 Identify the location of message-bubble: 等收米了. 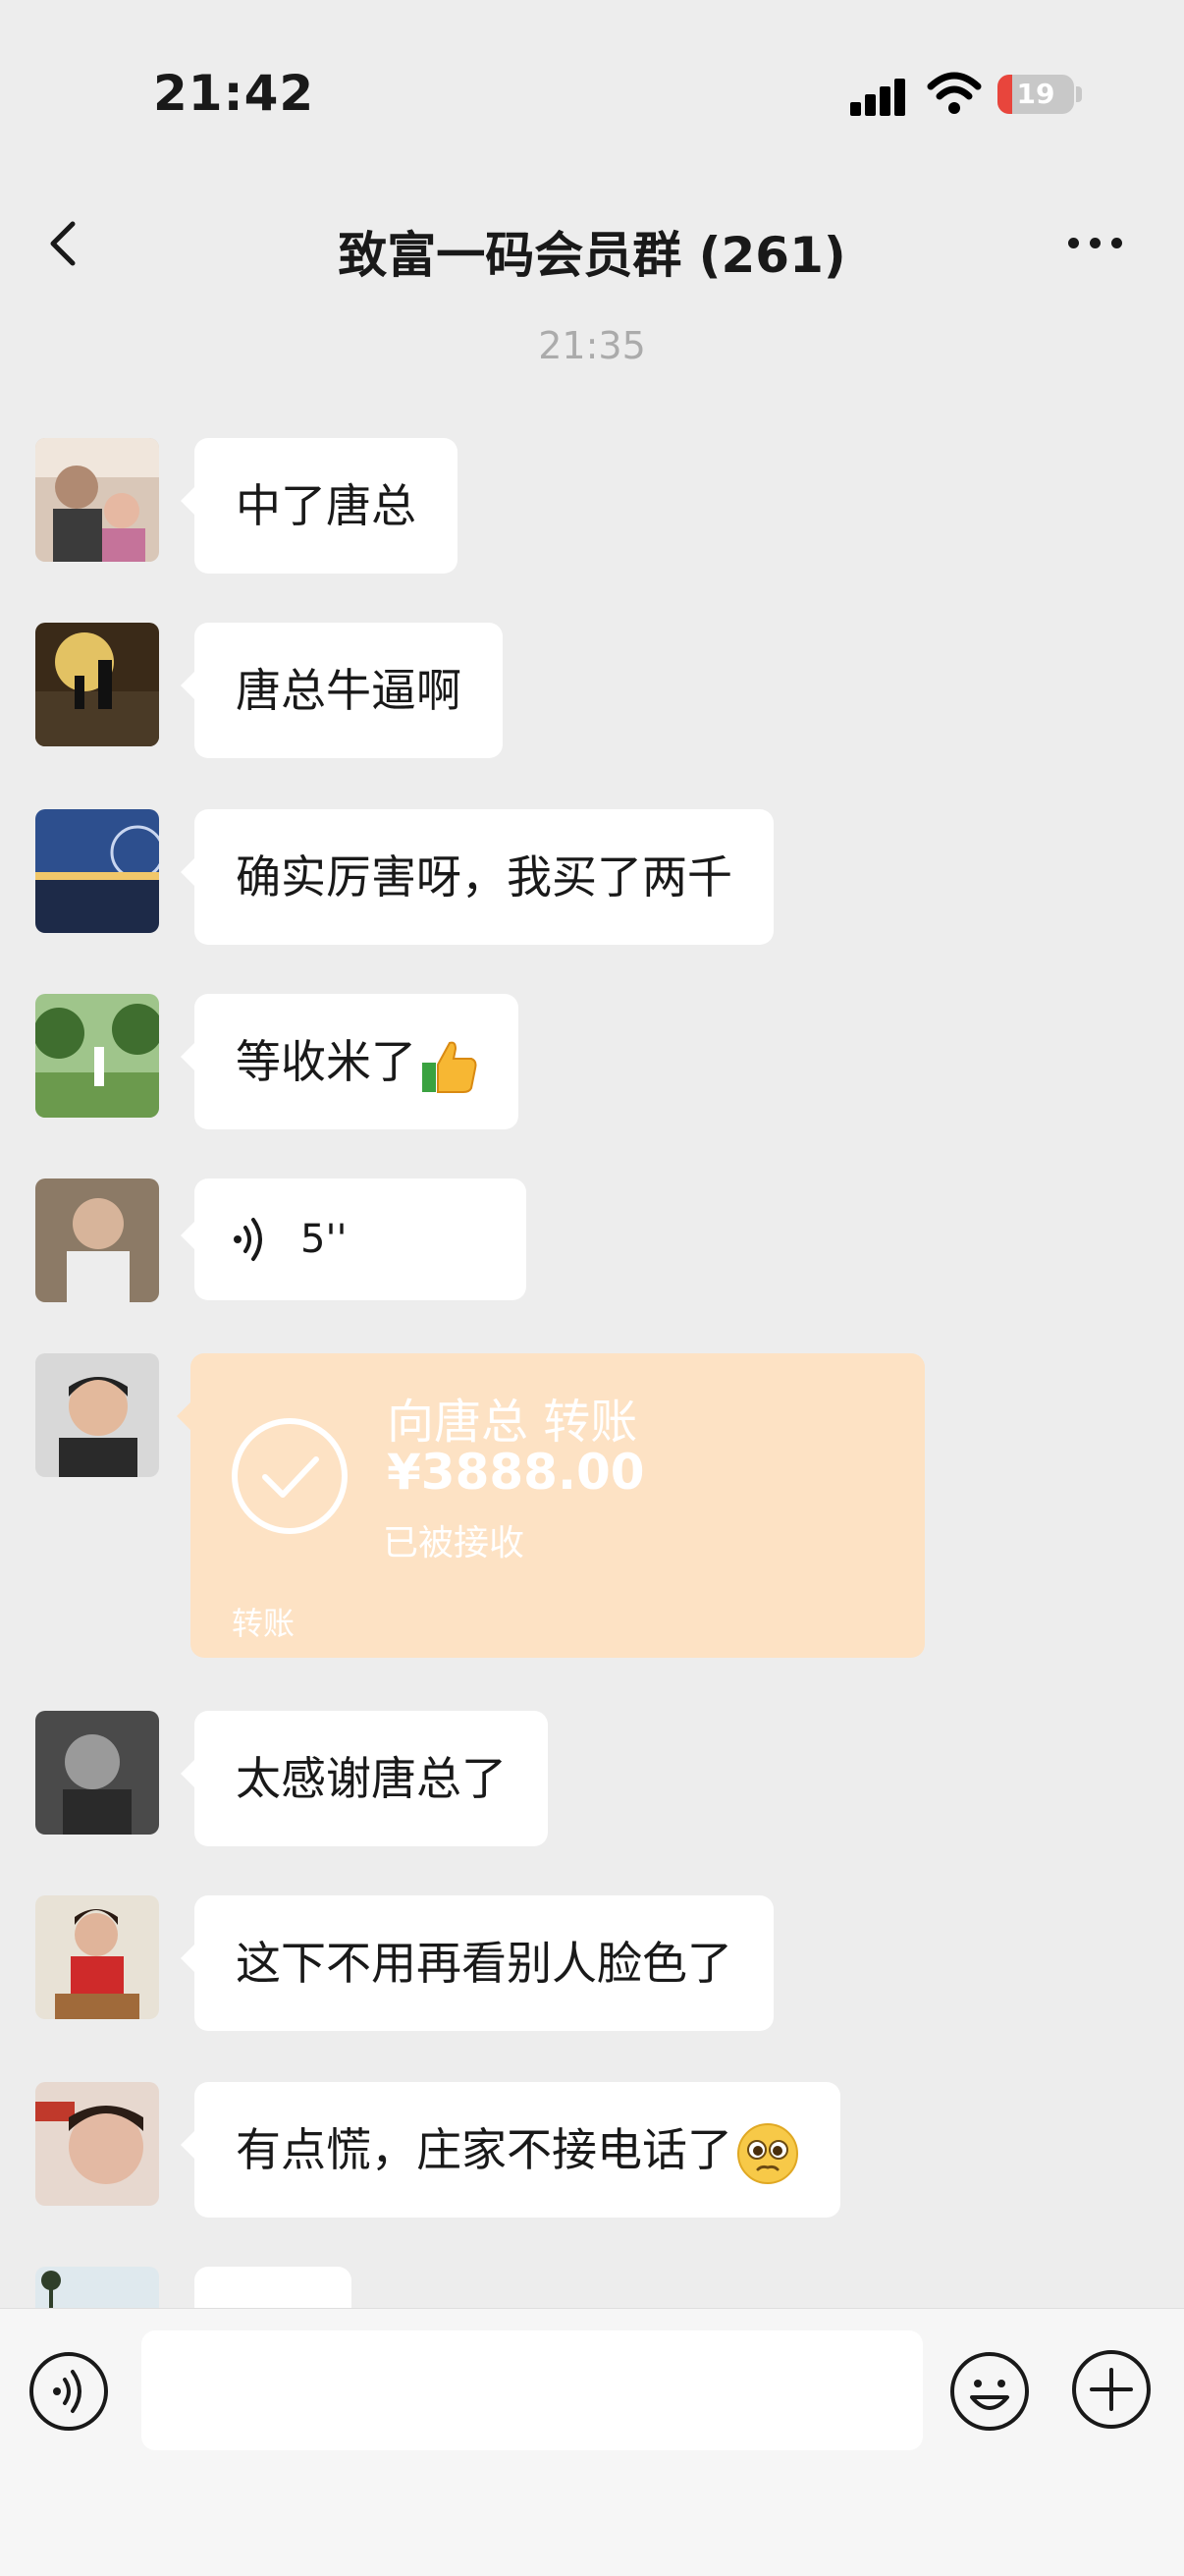
(349, 1061).